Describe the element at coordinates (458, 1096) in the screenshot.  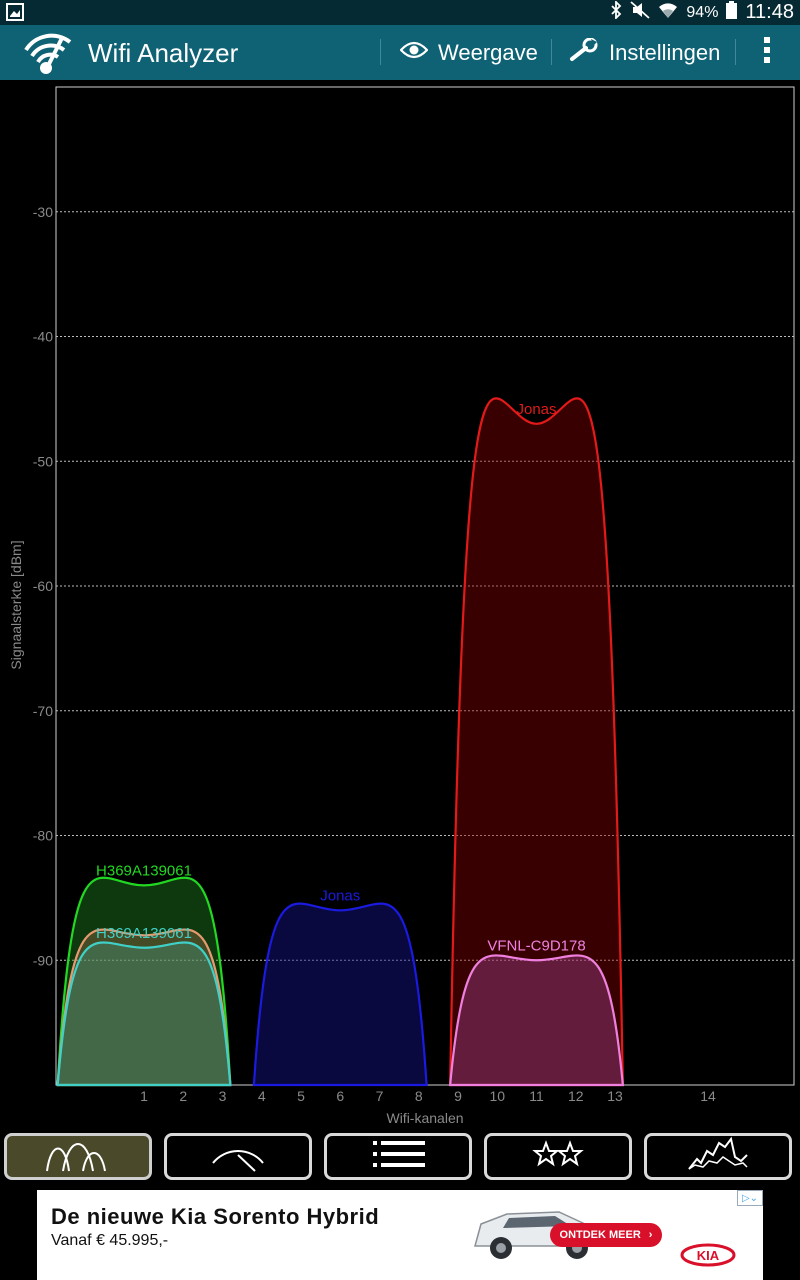
I see `x-tick-label: 9` at that location.